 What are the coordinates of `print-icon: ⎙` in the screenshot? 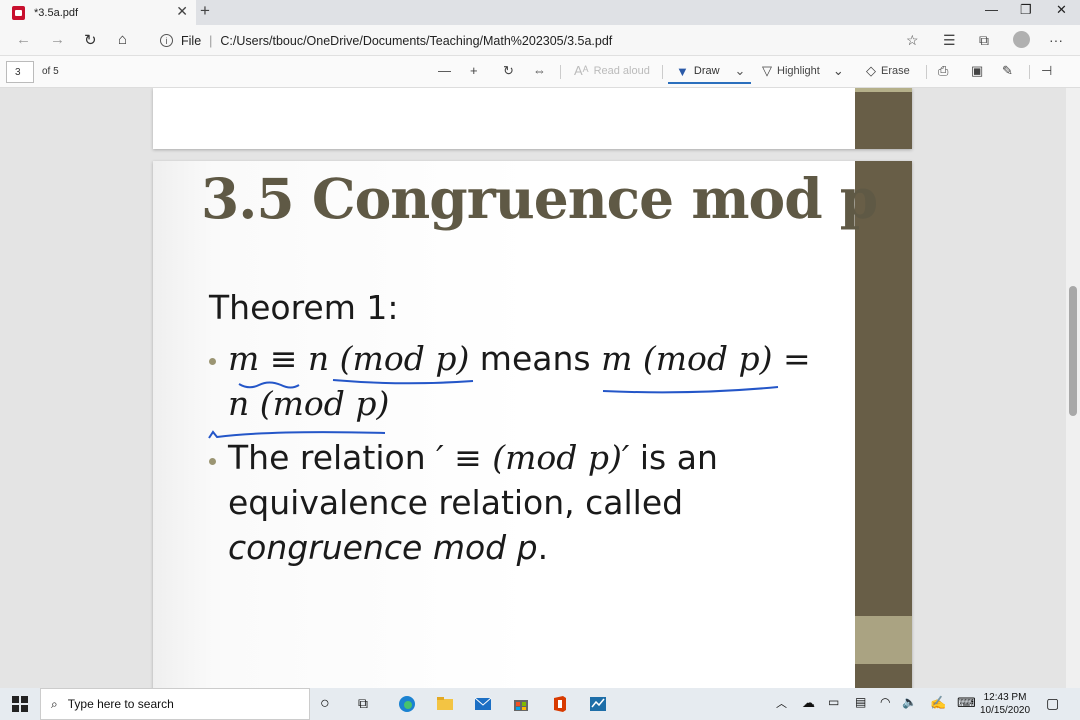 It's located at (943, 71).